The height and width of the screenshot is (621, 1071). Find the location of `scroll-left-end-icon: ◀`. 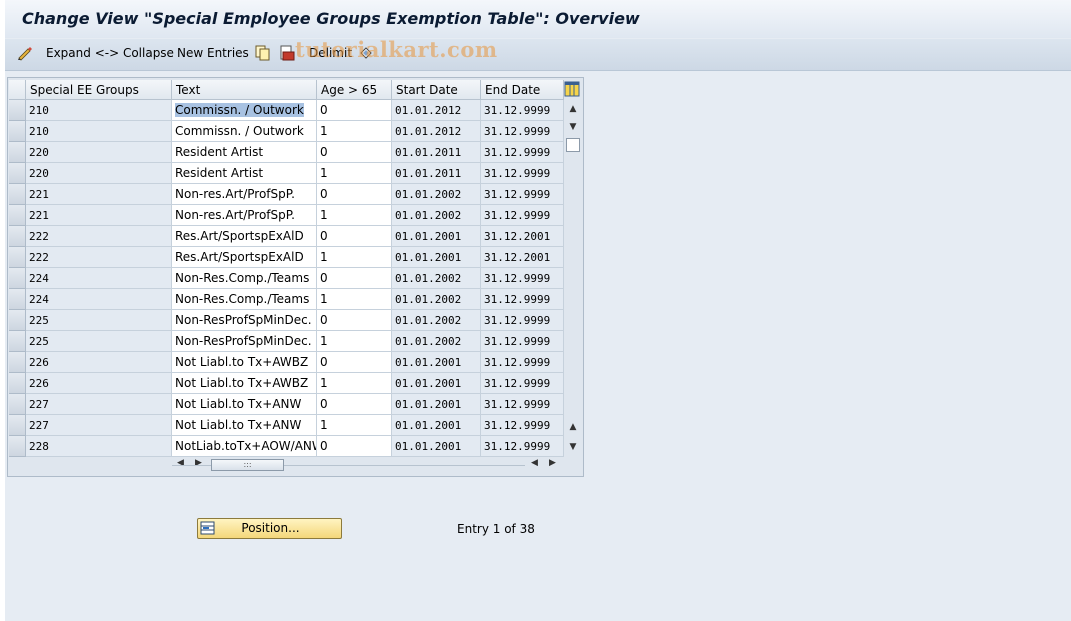

scroll-left-end-icon: ◀ is located at coordinates (534, 463).